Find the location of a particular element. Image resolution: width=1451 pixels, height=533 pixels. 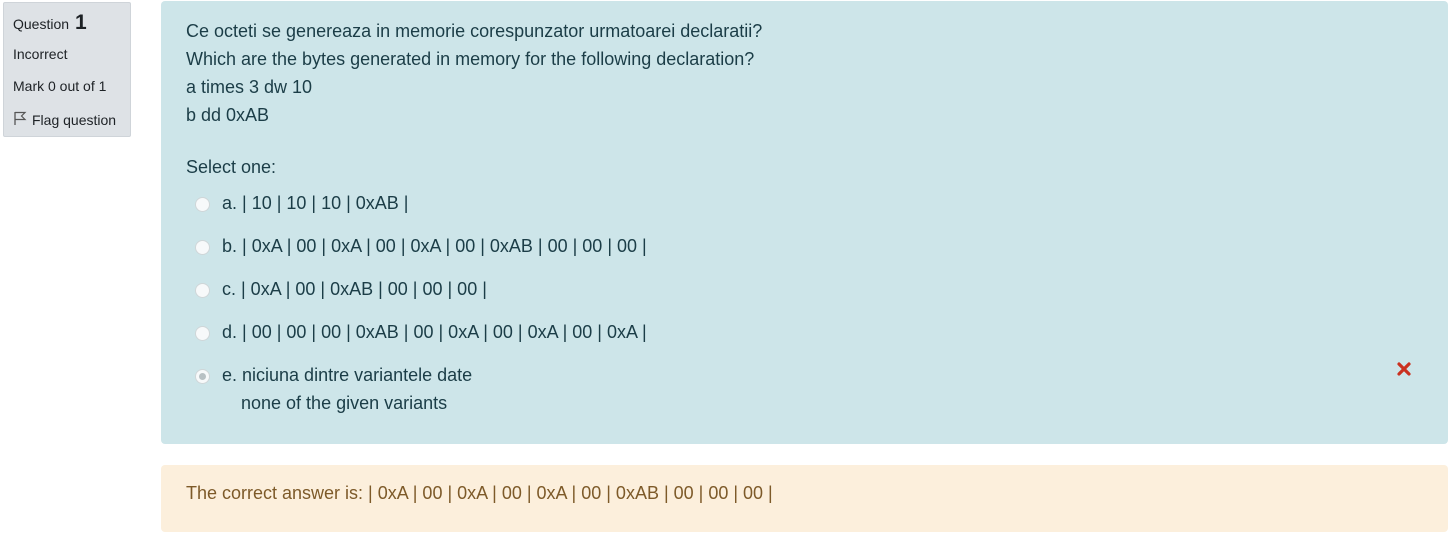

answer-option-label-line1: e. niciuna dintre variantele date is located at coordinates (347, 375).